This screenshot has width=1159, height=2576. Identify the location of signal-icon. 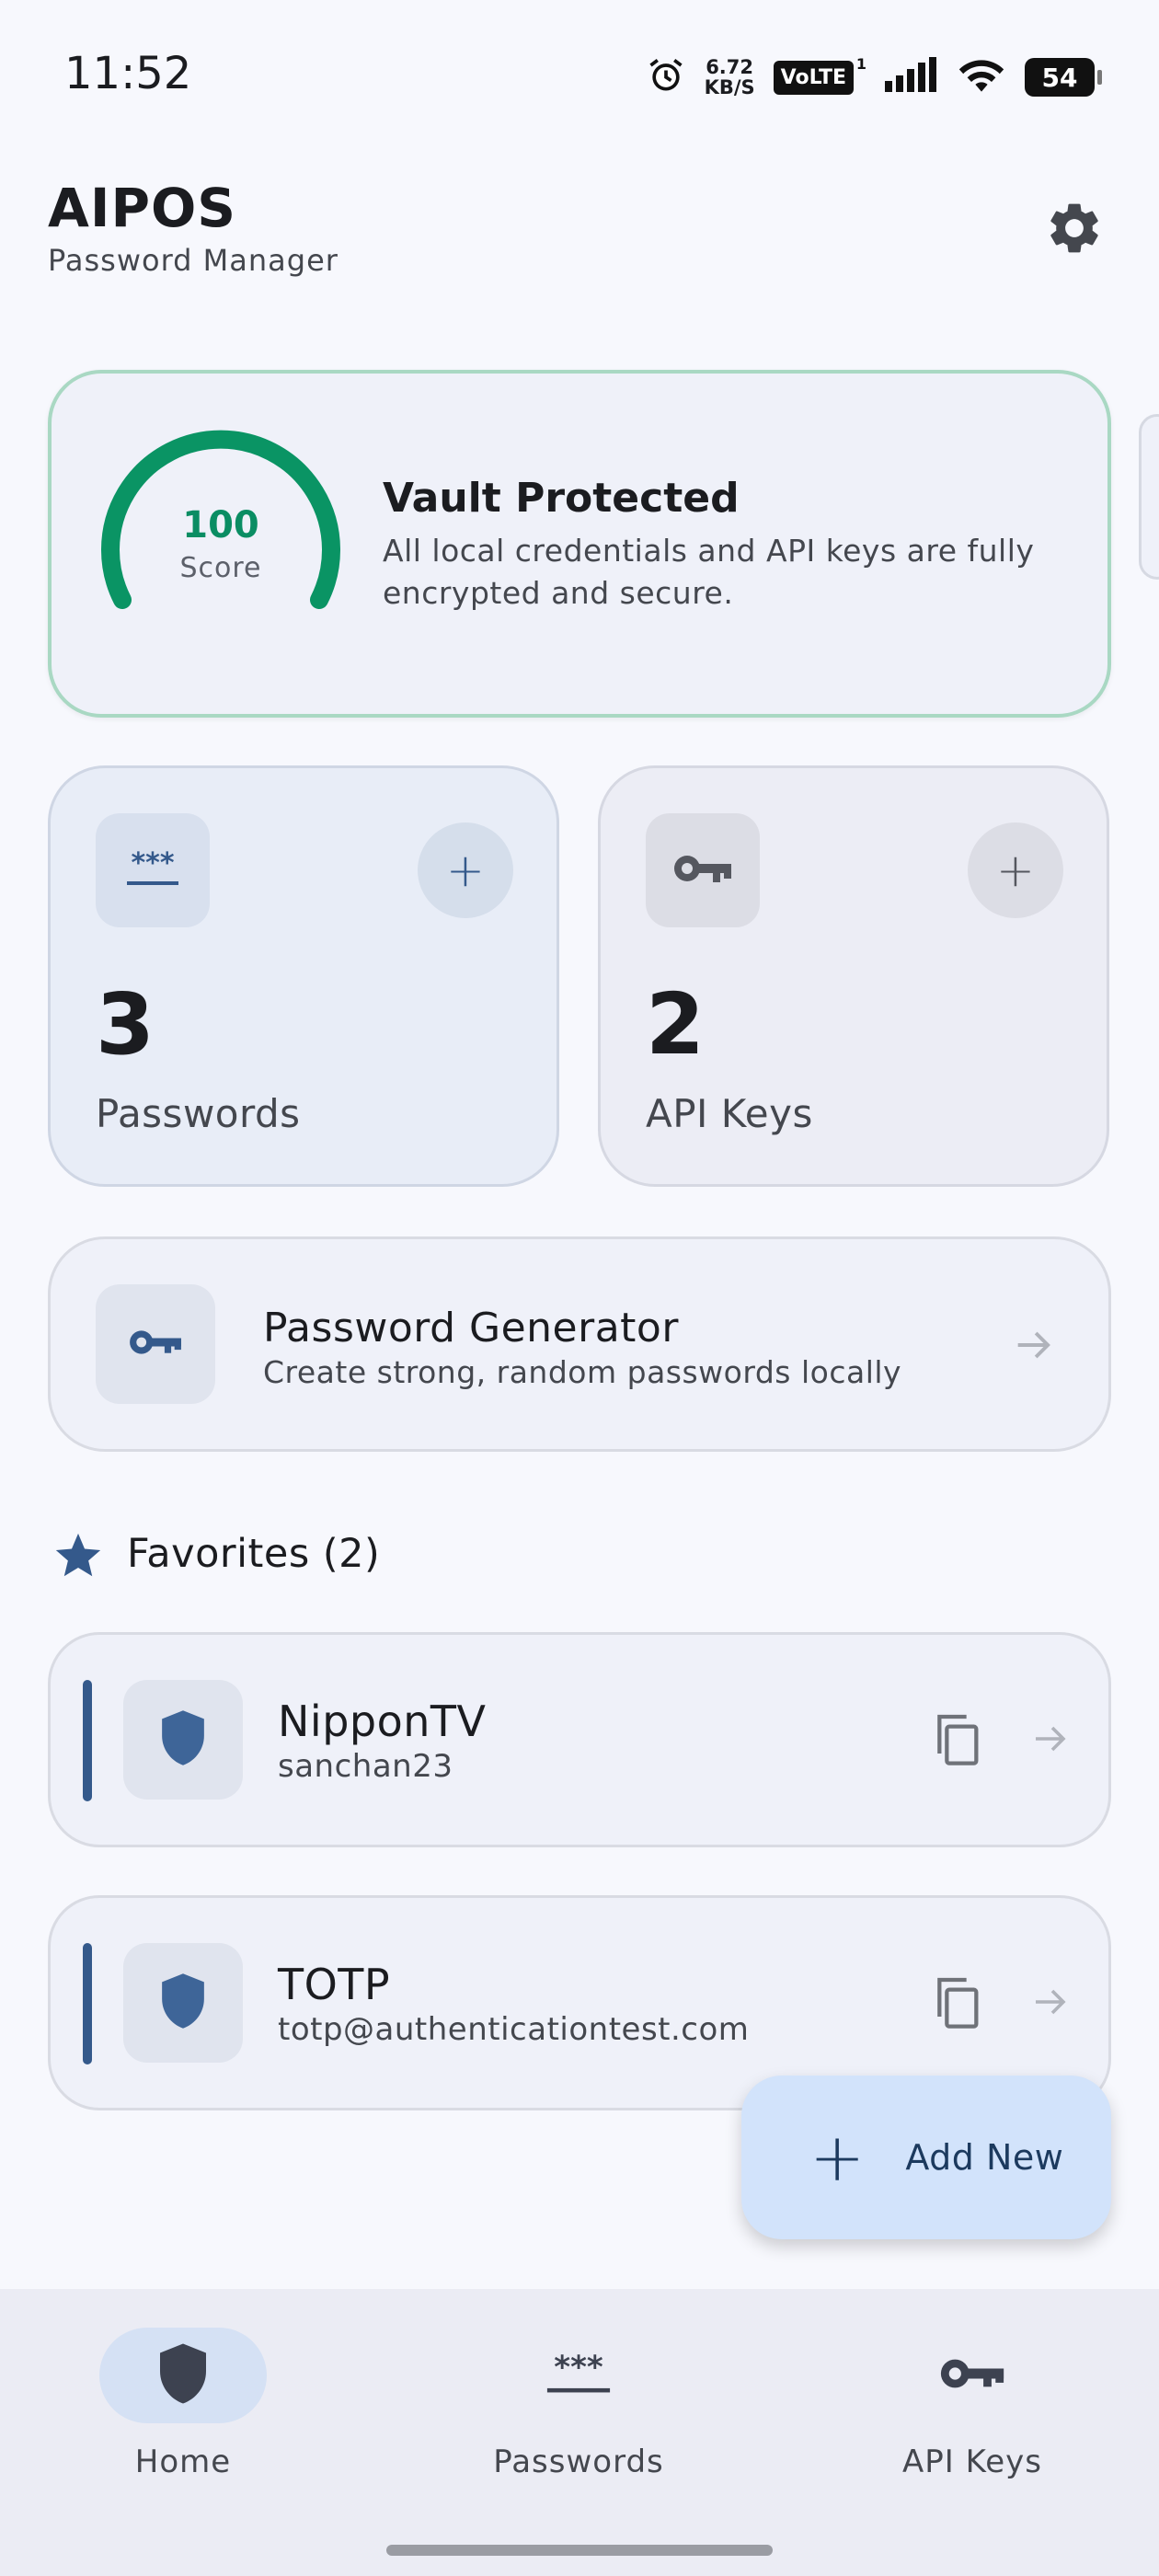
(911, 77).